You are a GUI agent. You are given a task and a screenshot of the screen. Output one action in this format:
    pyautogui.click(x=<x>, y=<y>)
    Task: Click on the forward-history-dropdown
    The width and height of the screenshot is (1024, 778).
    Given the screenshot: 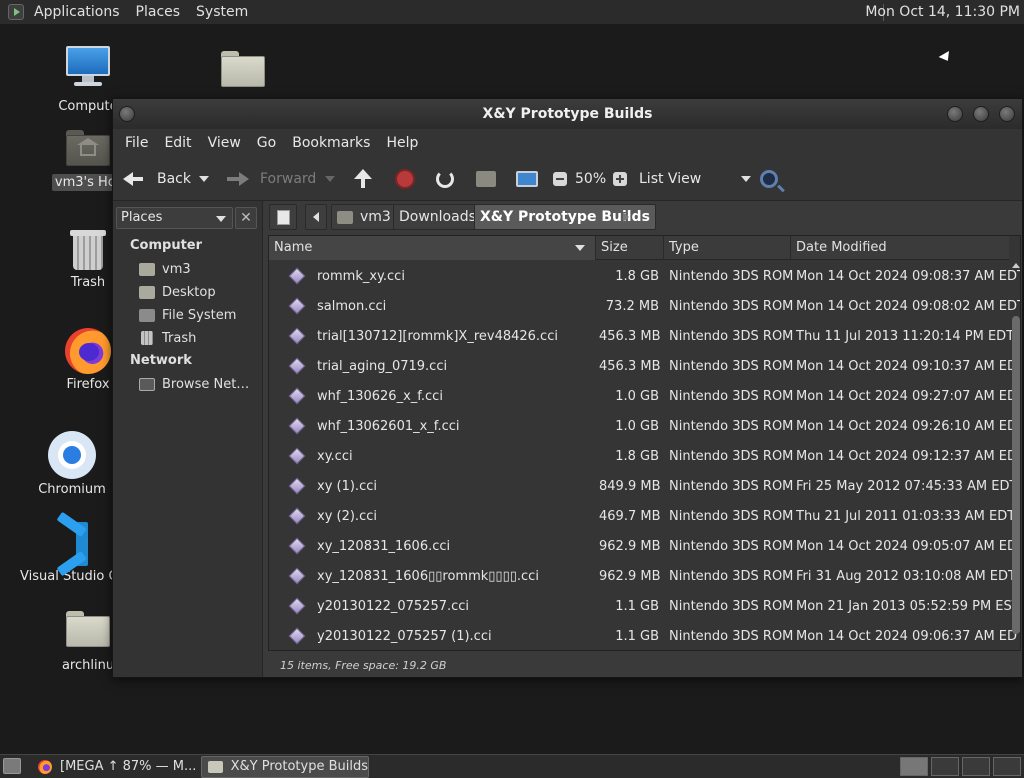 What is the action you would take?
    pyautogui.click(x=330, y=179)
    